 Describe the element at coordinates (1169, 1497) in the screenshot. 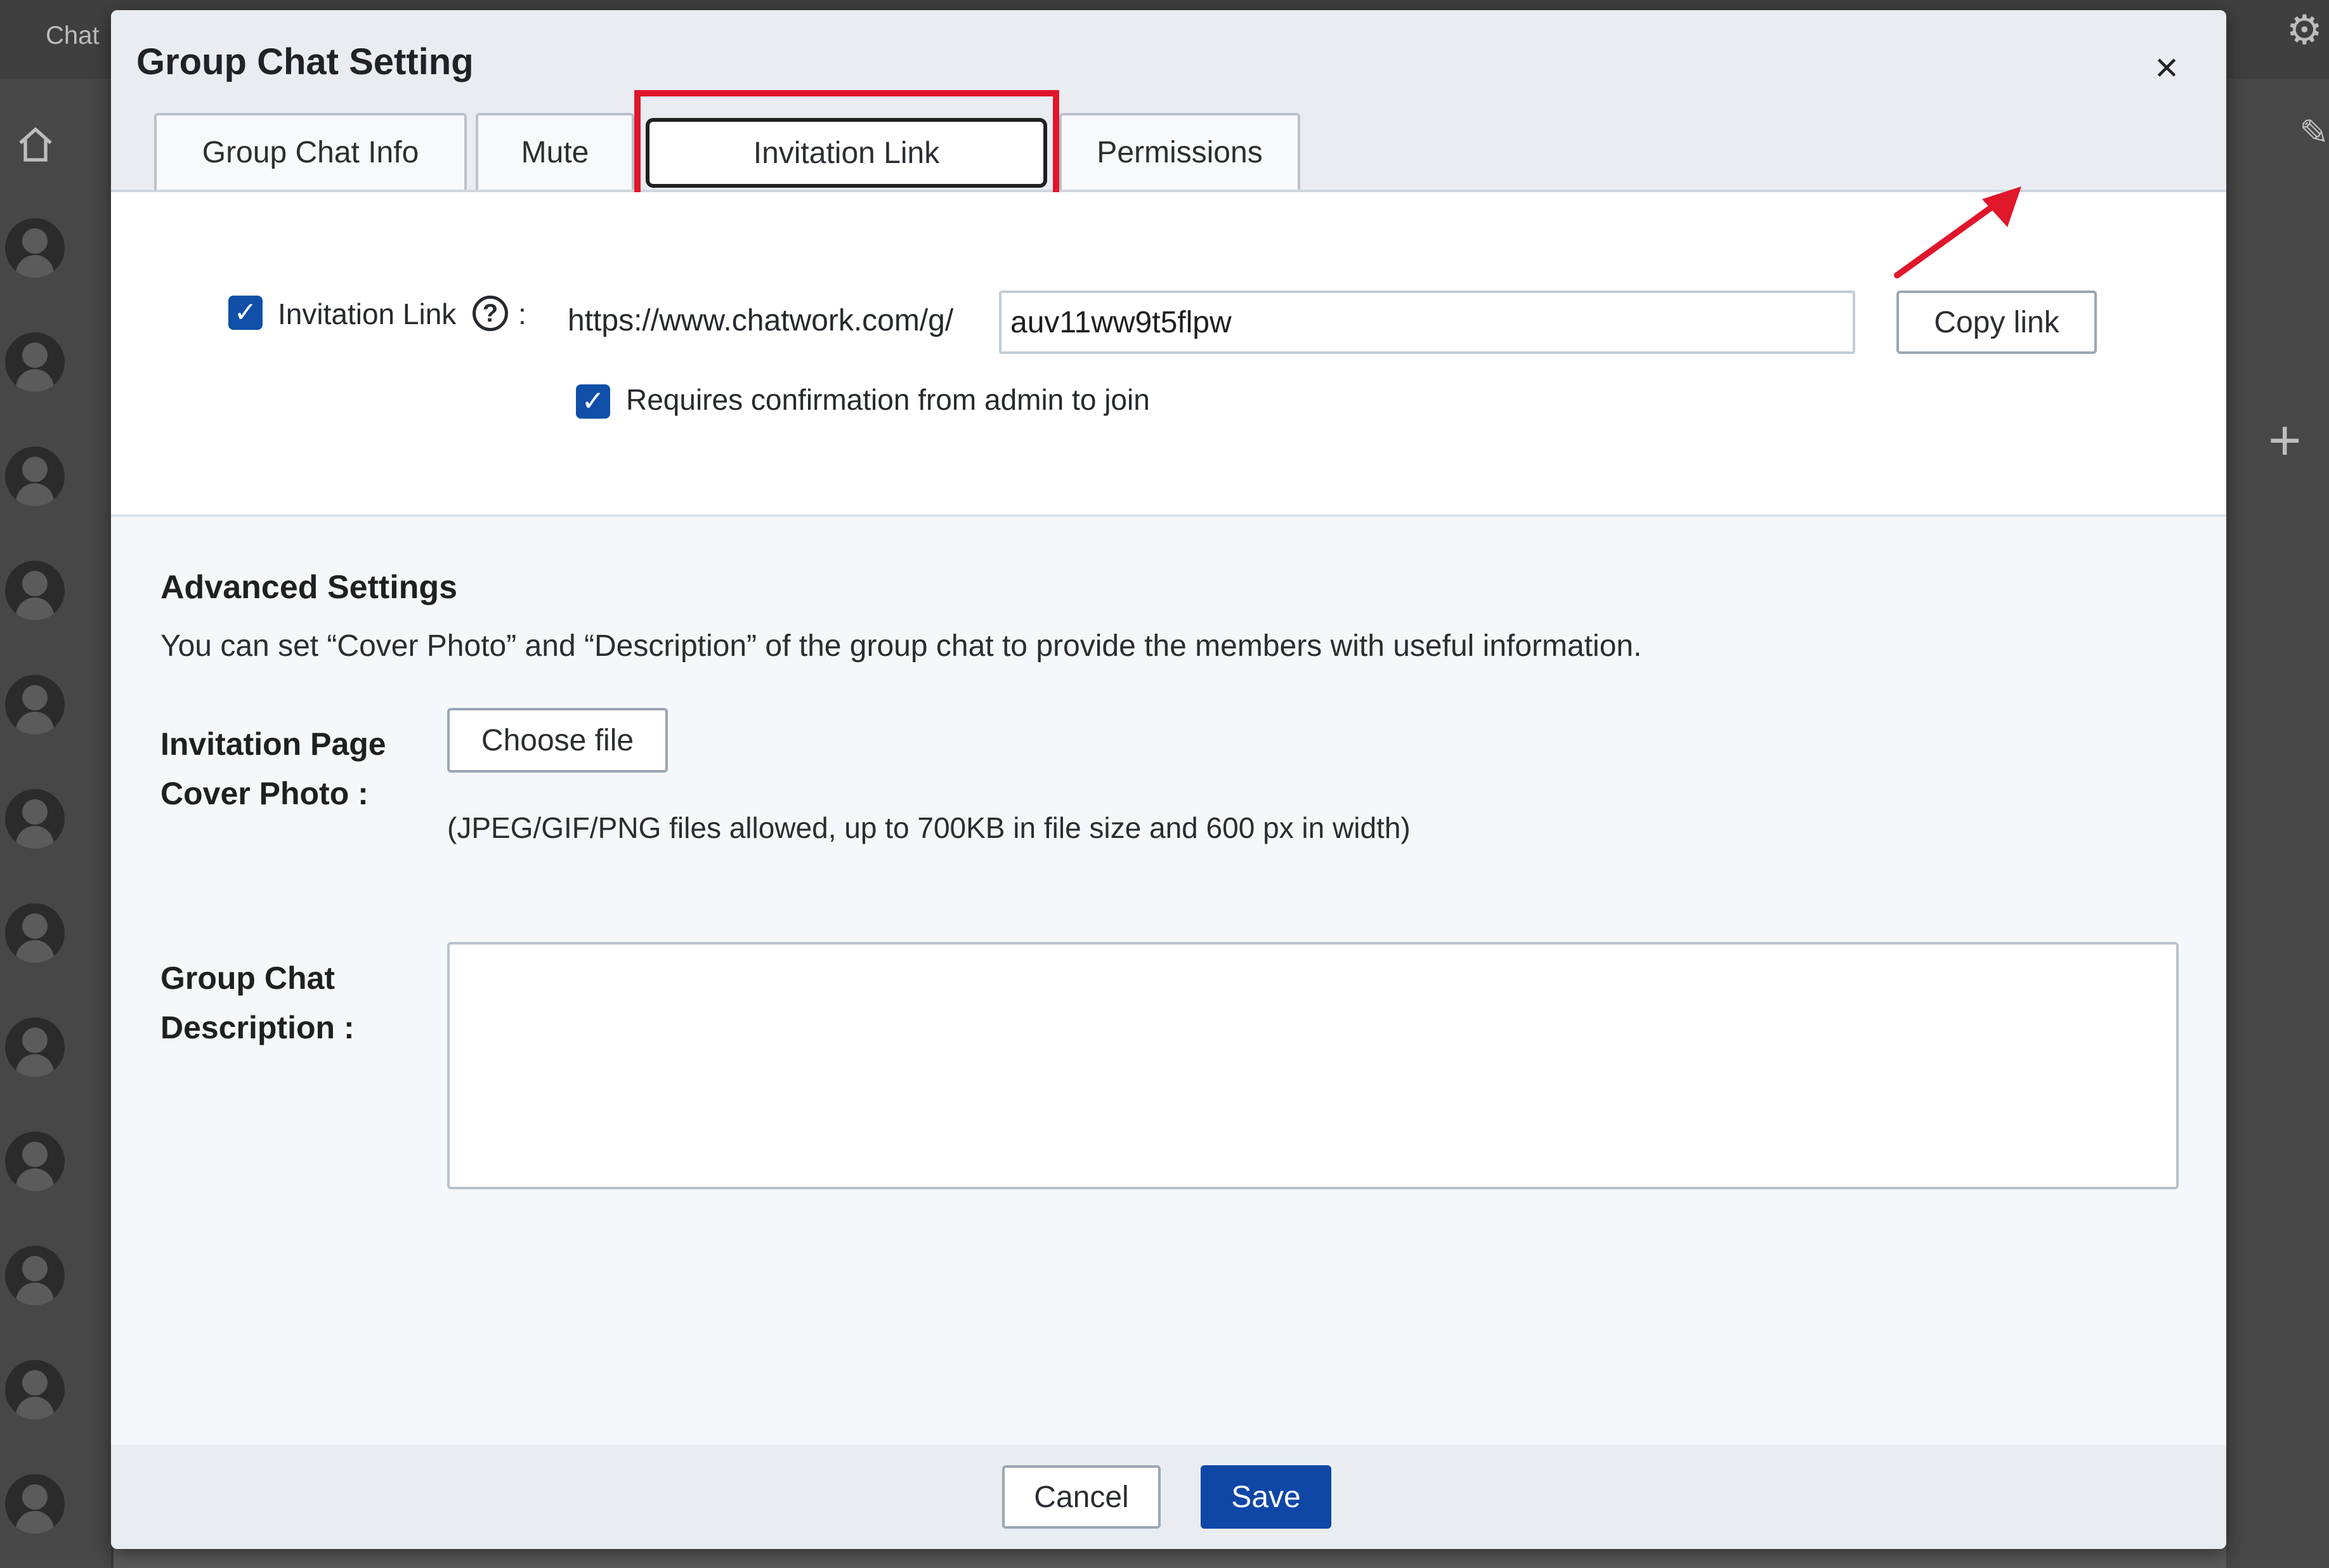

I see `dialog-footer: Cancel Save` at that location.